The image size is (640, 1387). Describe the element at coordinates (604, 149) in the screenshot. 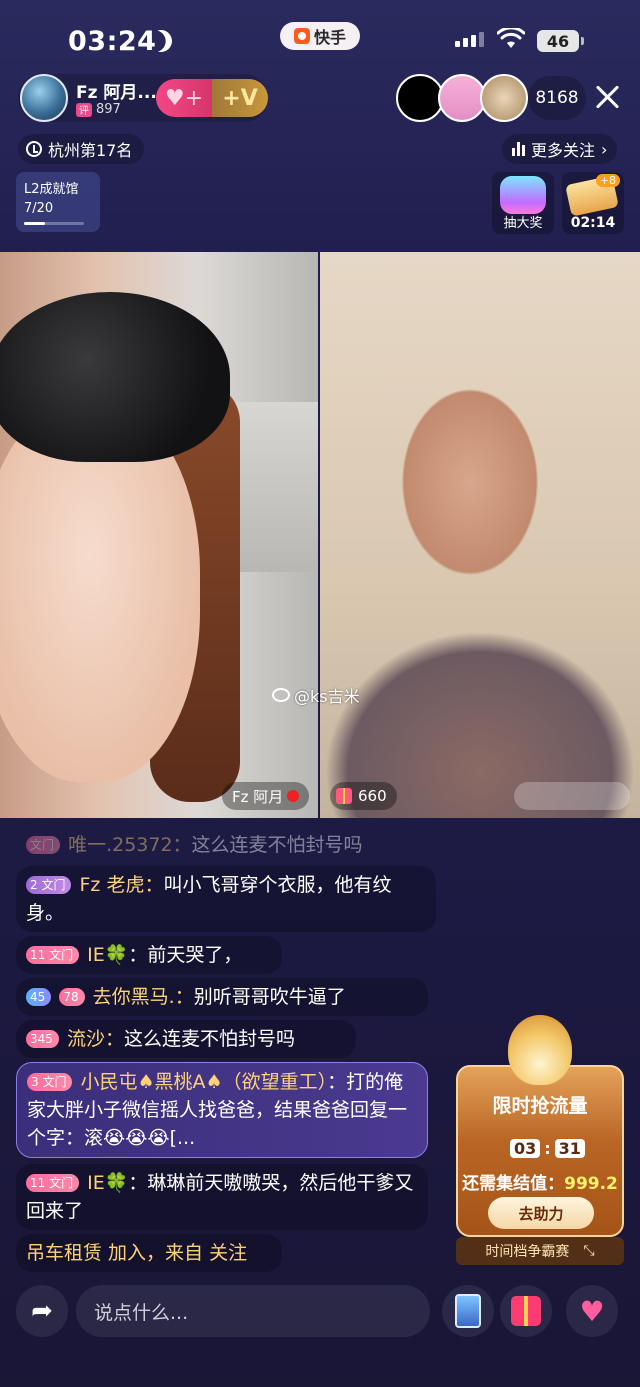

I see `chevron-right-icon: ›` at that location.